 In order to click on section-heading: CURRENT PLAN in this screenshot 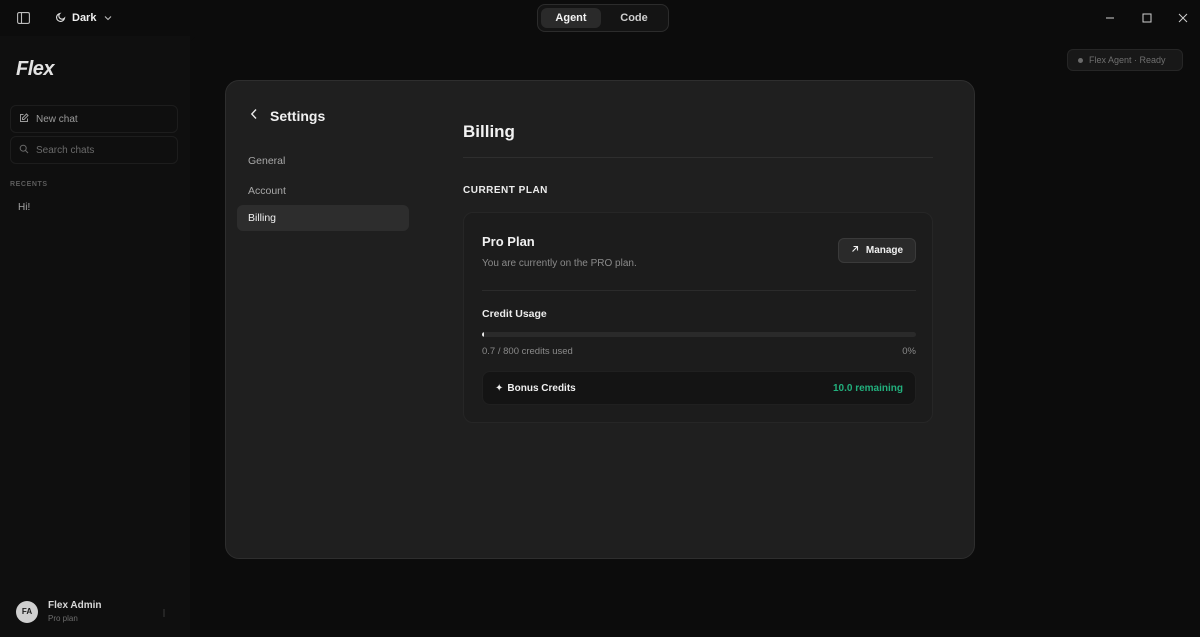, I will do `click(505, 190)`.